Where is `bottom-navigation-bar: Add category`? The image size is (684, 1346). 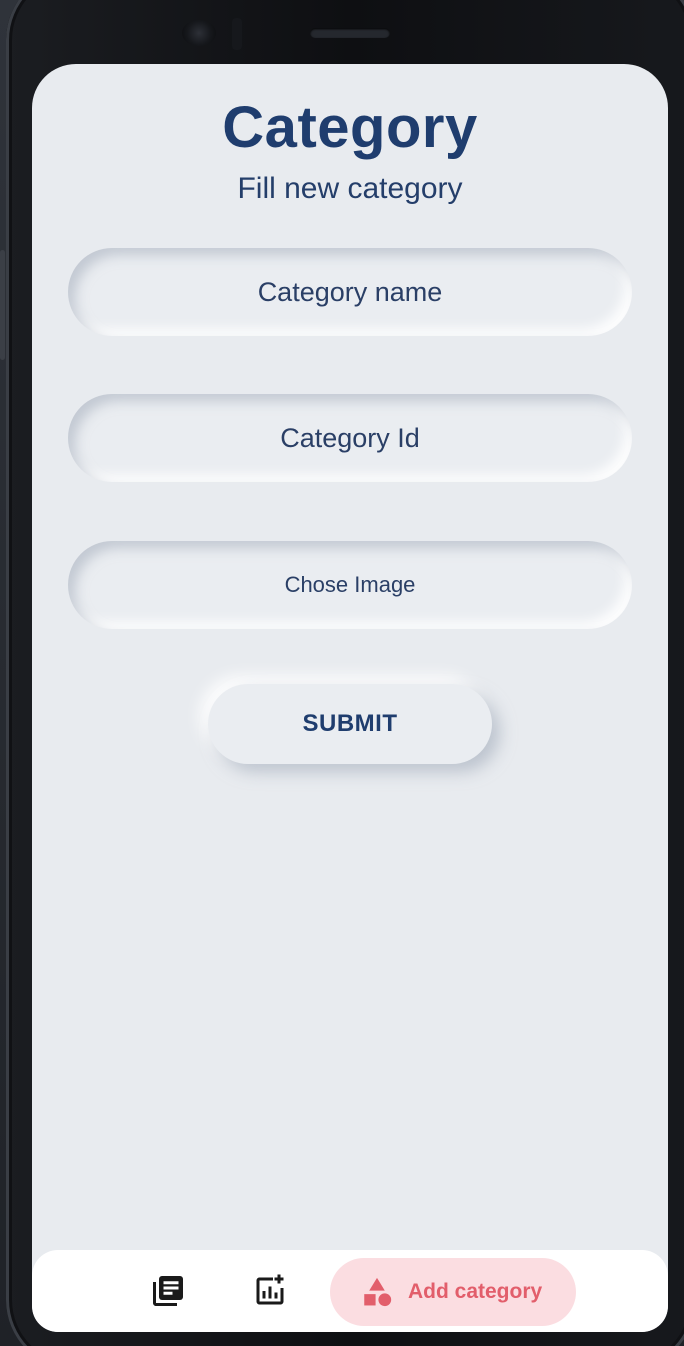 bottom-navigation-bar: Add category is located at coordinates (350, 1291).